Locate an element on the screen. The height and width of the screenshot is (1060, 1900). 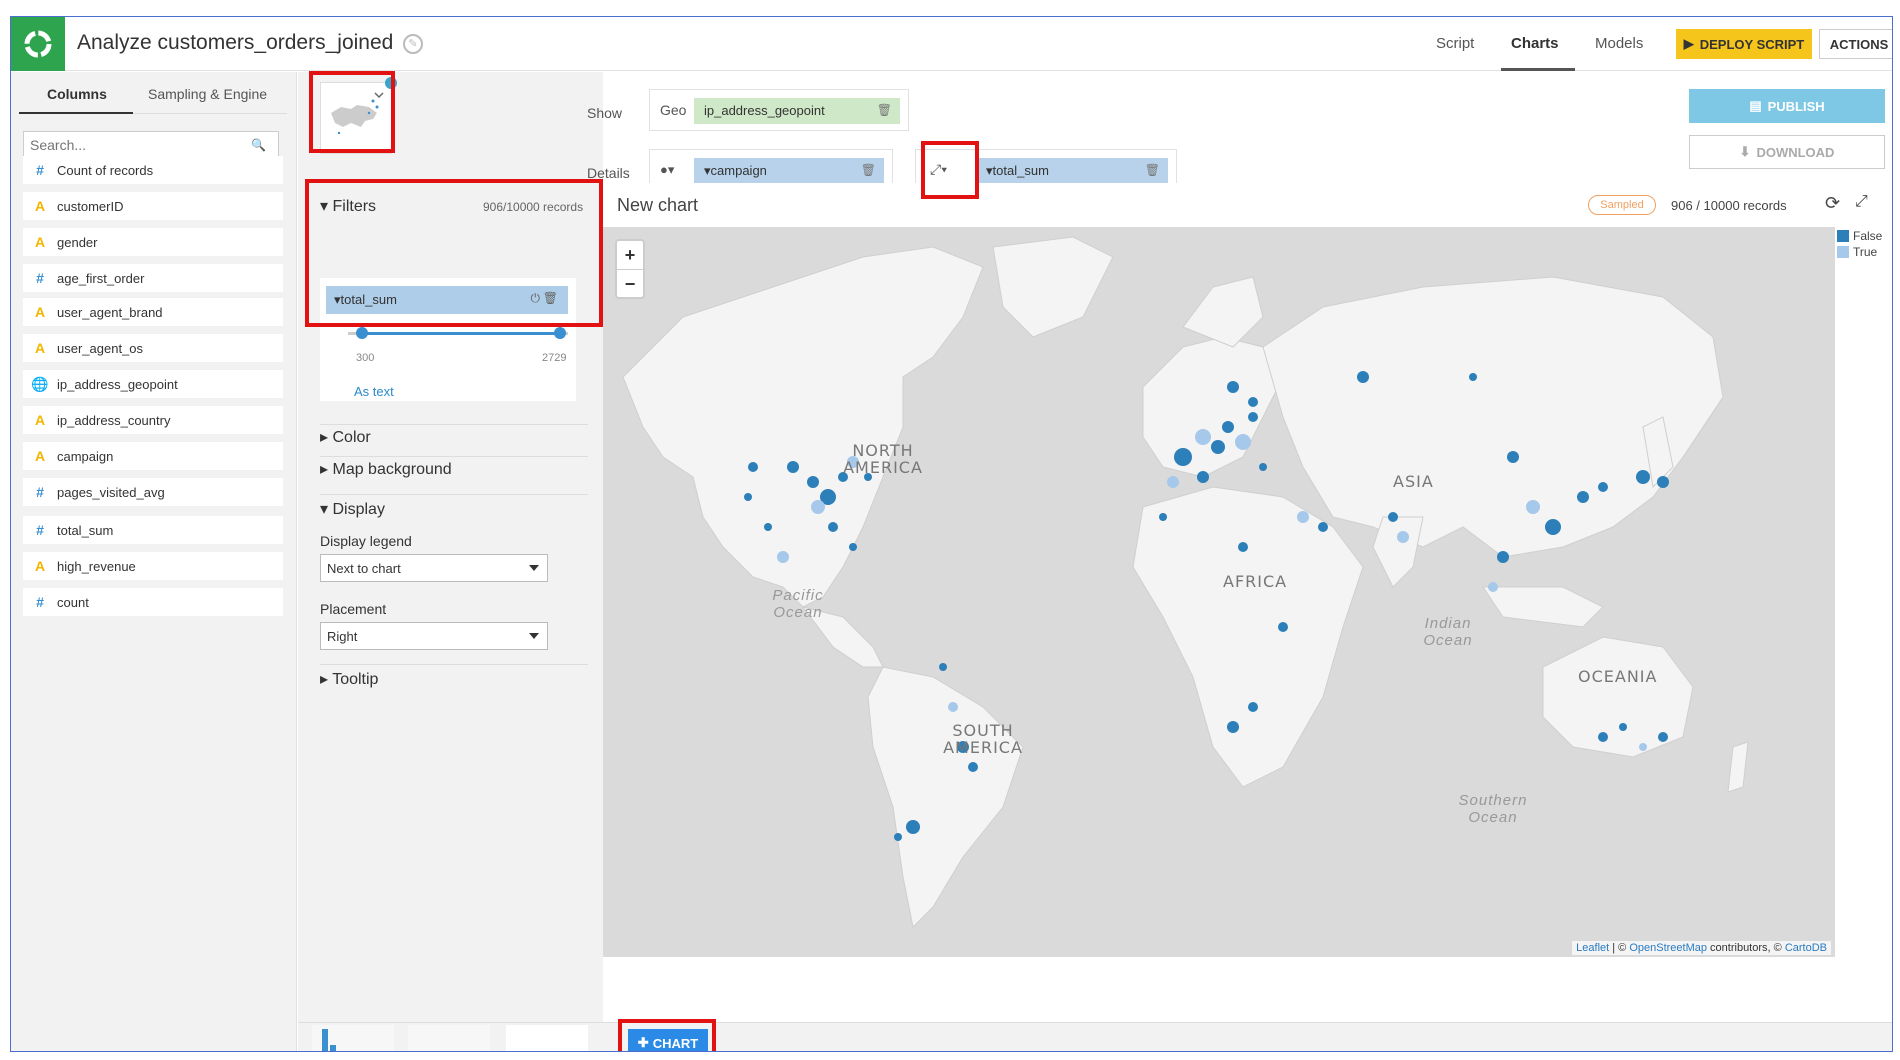
label-asia: ASIA is located at coordinates (1413, 481).